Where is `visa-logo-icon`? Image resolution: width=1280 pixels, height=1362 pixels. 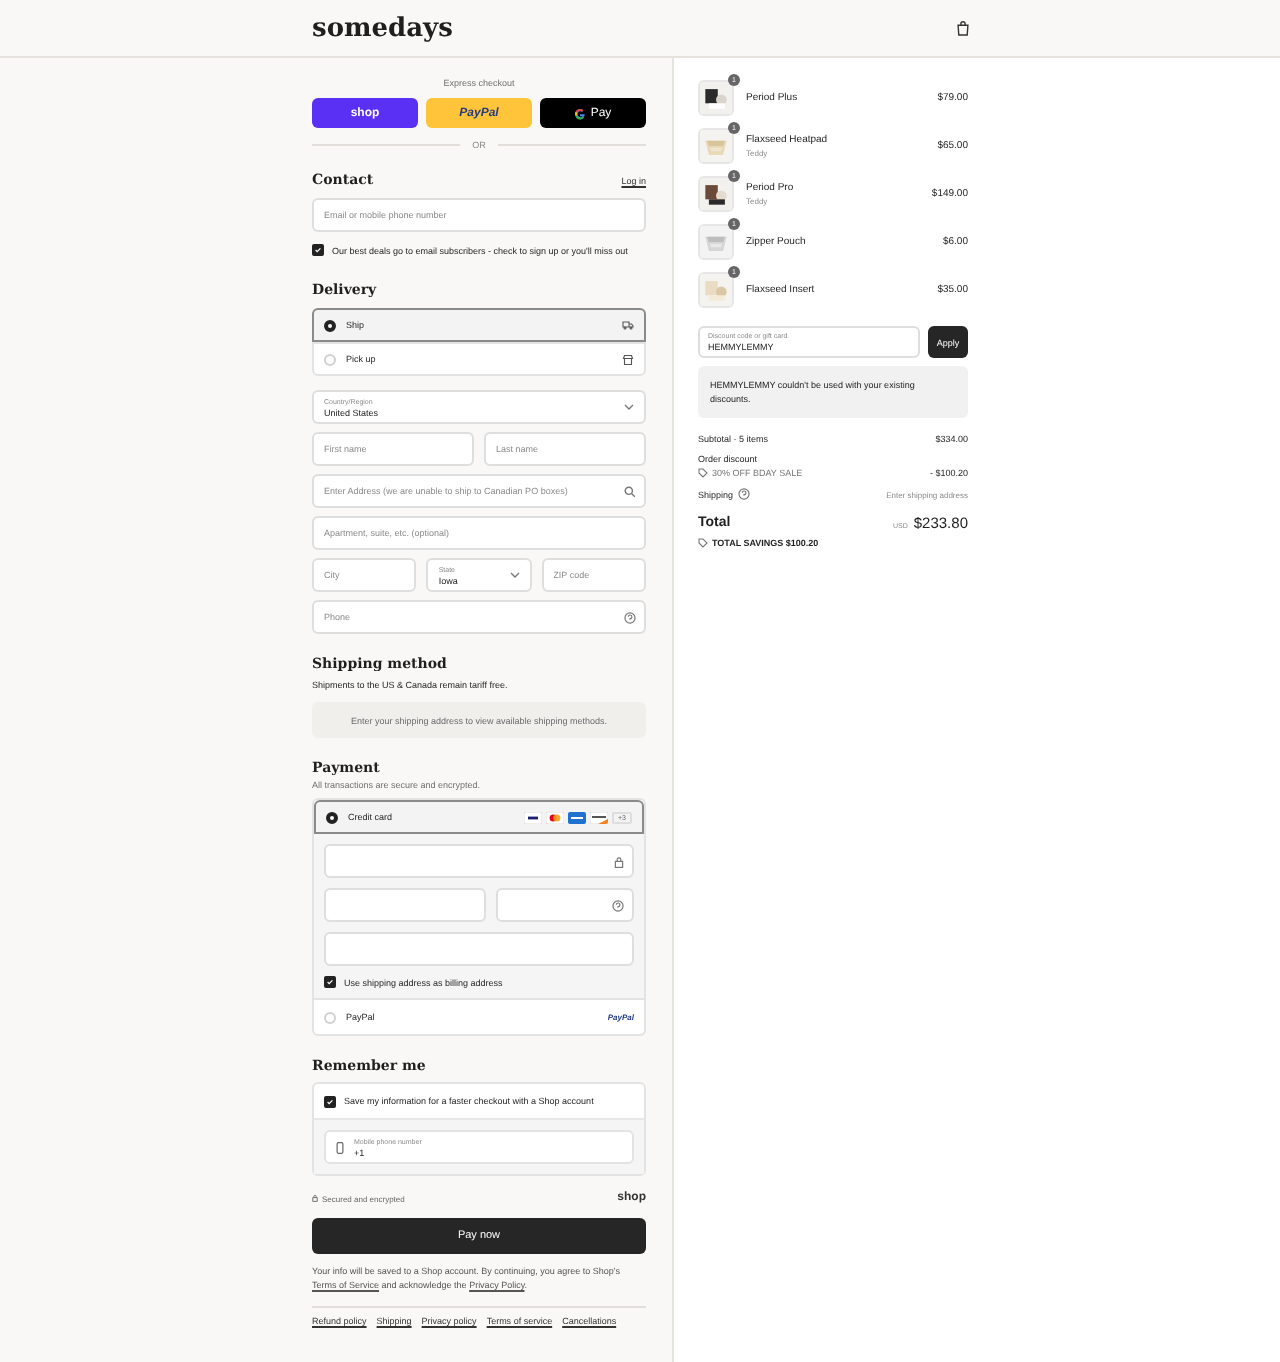
visa-logo-icon is located at coordinates (533, 817).